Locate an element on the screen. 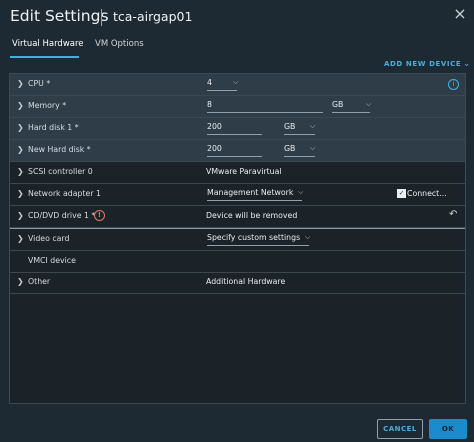 The image size is (474, 442). other-label: Other is located at coordinates (39, 281).